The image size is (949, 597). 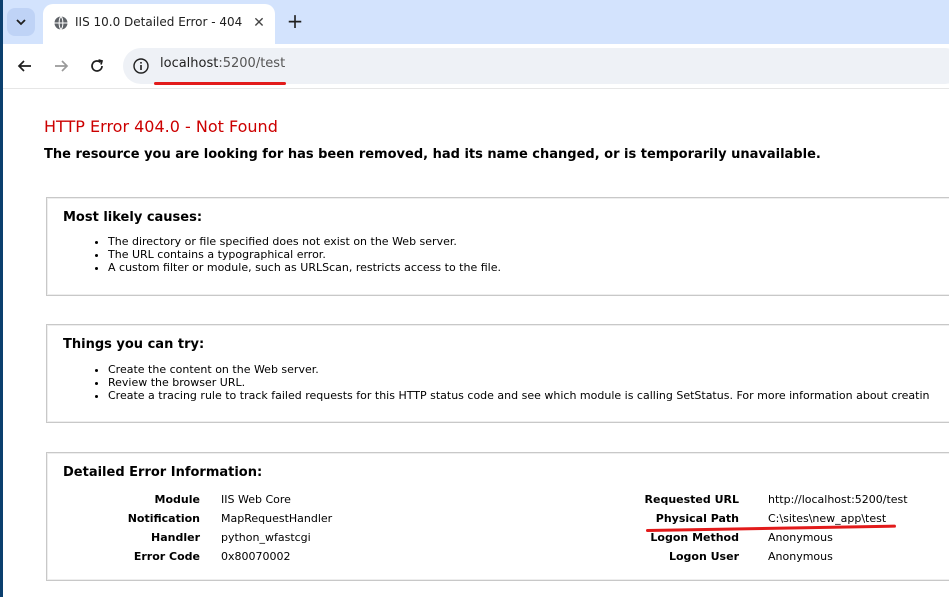 I want to click on close-icon: ✕, so click(x=259, y=23).